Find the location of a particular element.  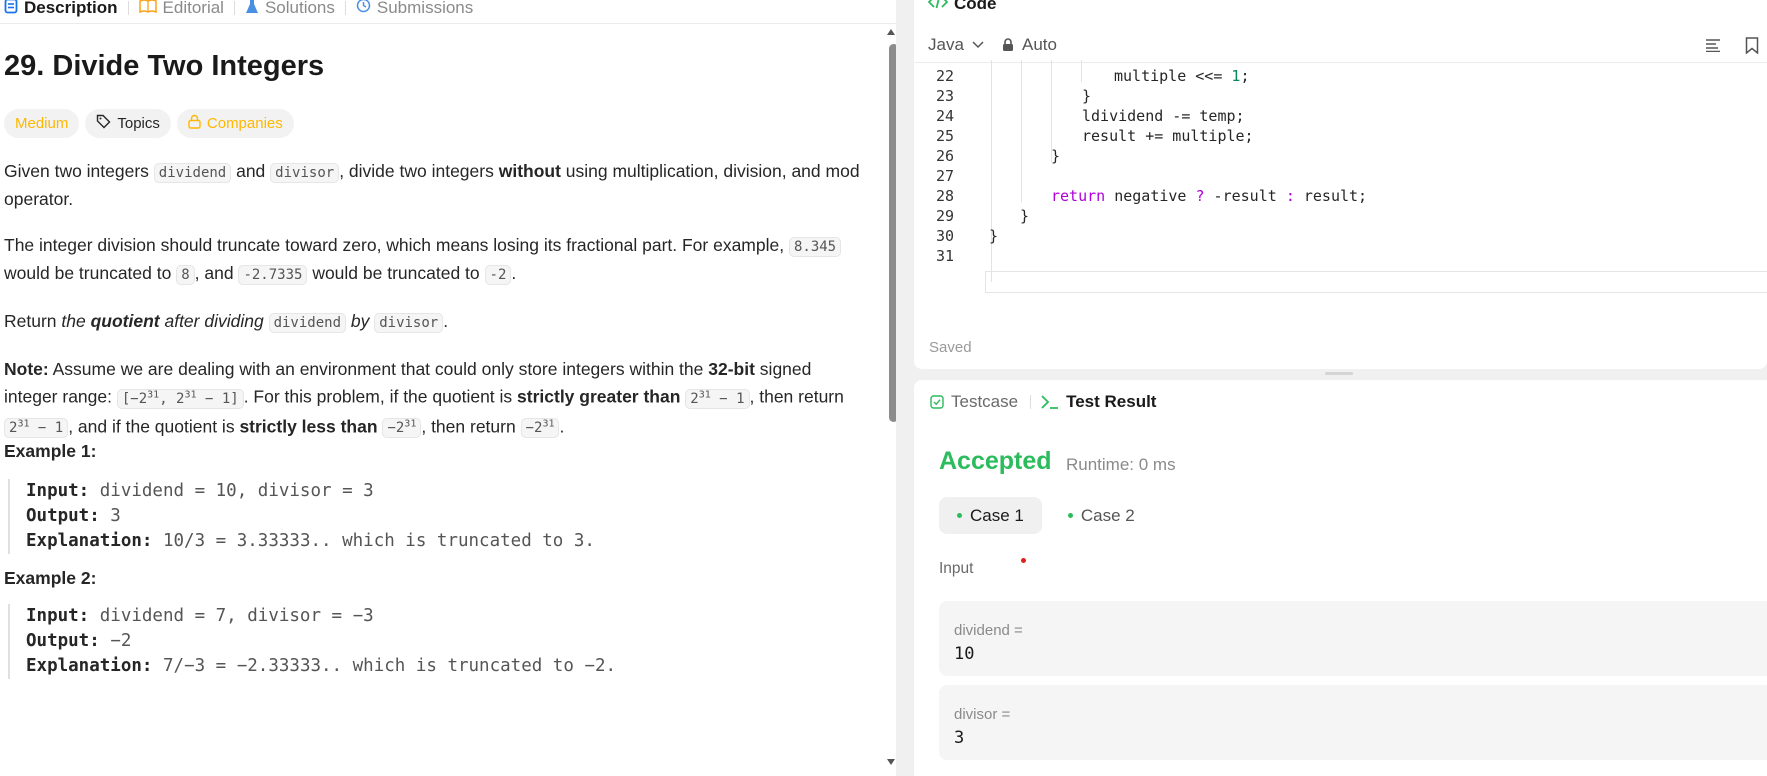

input-dividend: dividend = 10 is located at coordinates (1353, 638).